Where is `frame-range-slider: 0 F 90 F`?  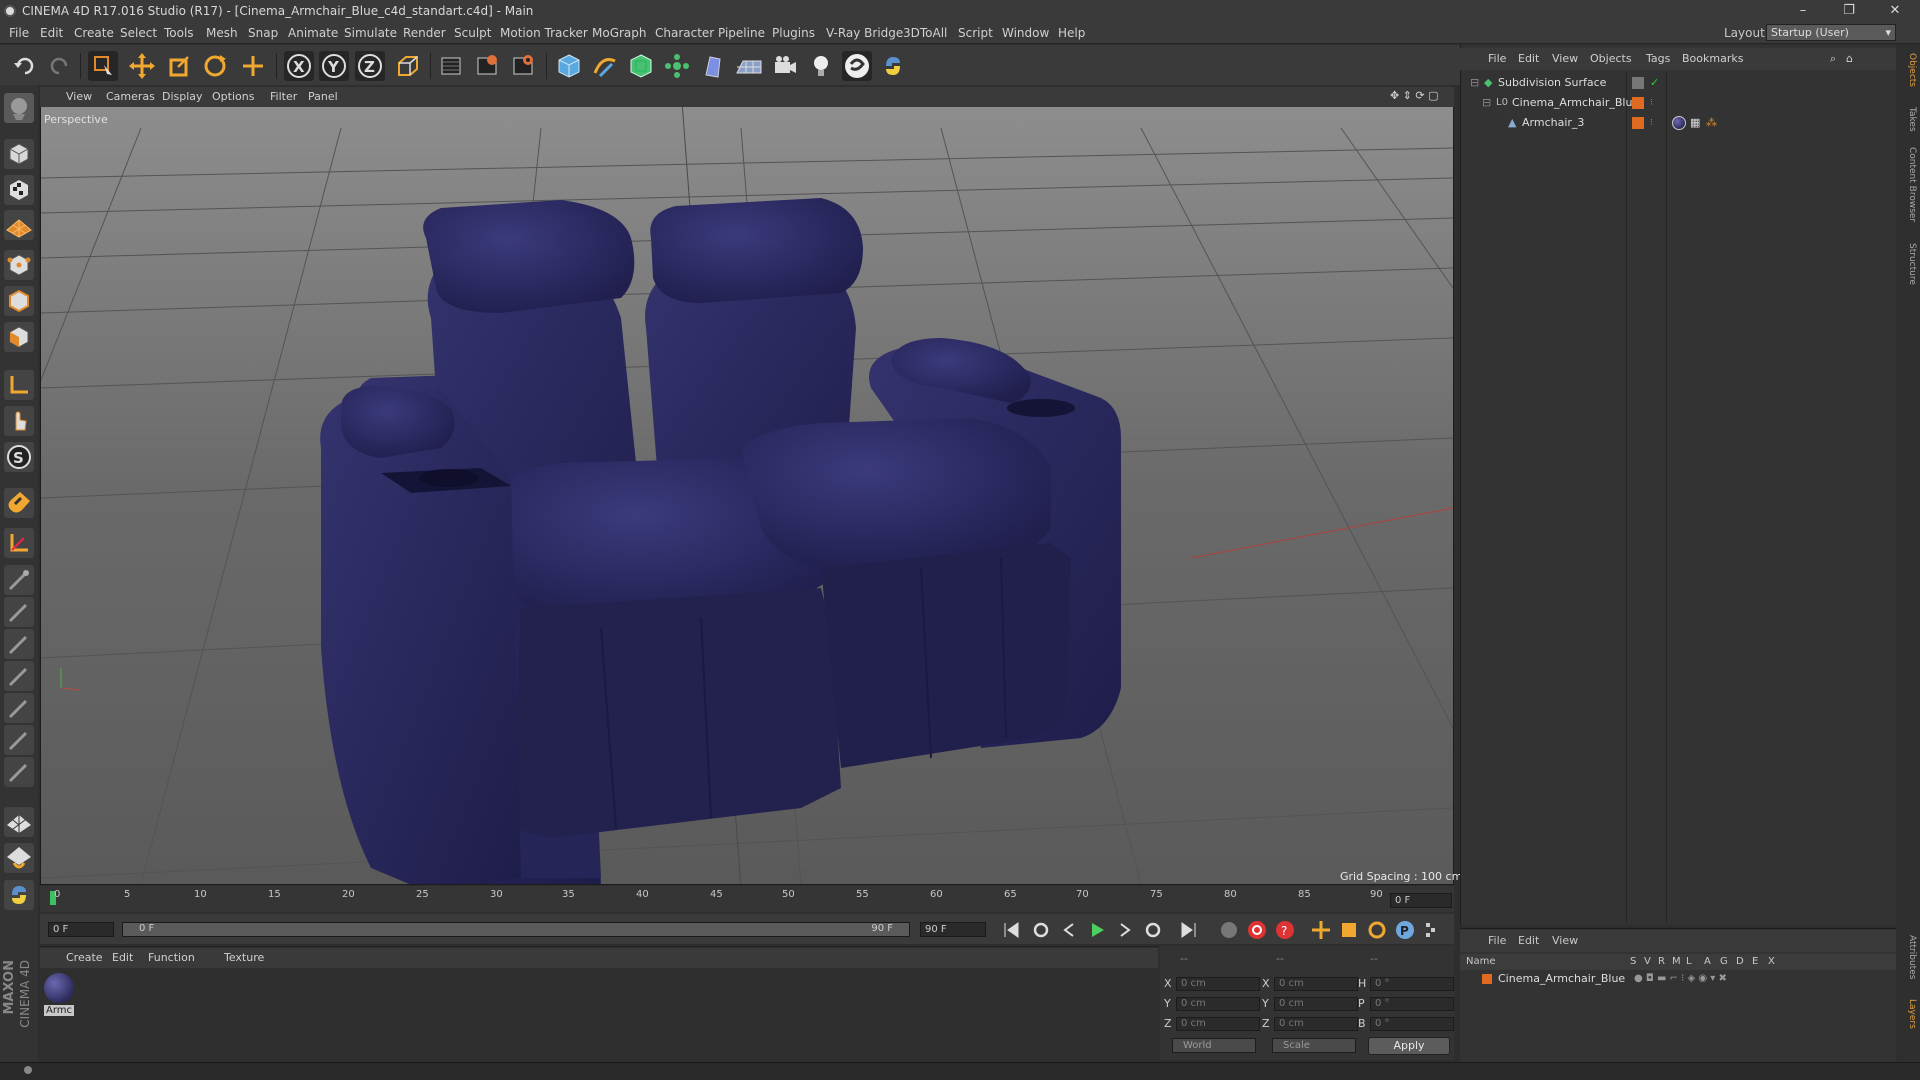 frame-range-slider: 0 F 90 F is located at coordinates (516, 929).